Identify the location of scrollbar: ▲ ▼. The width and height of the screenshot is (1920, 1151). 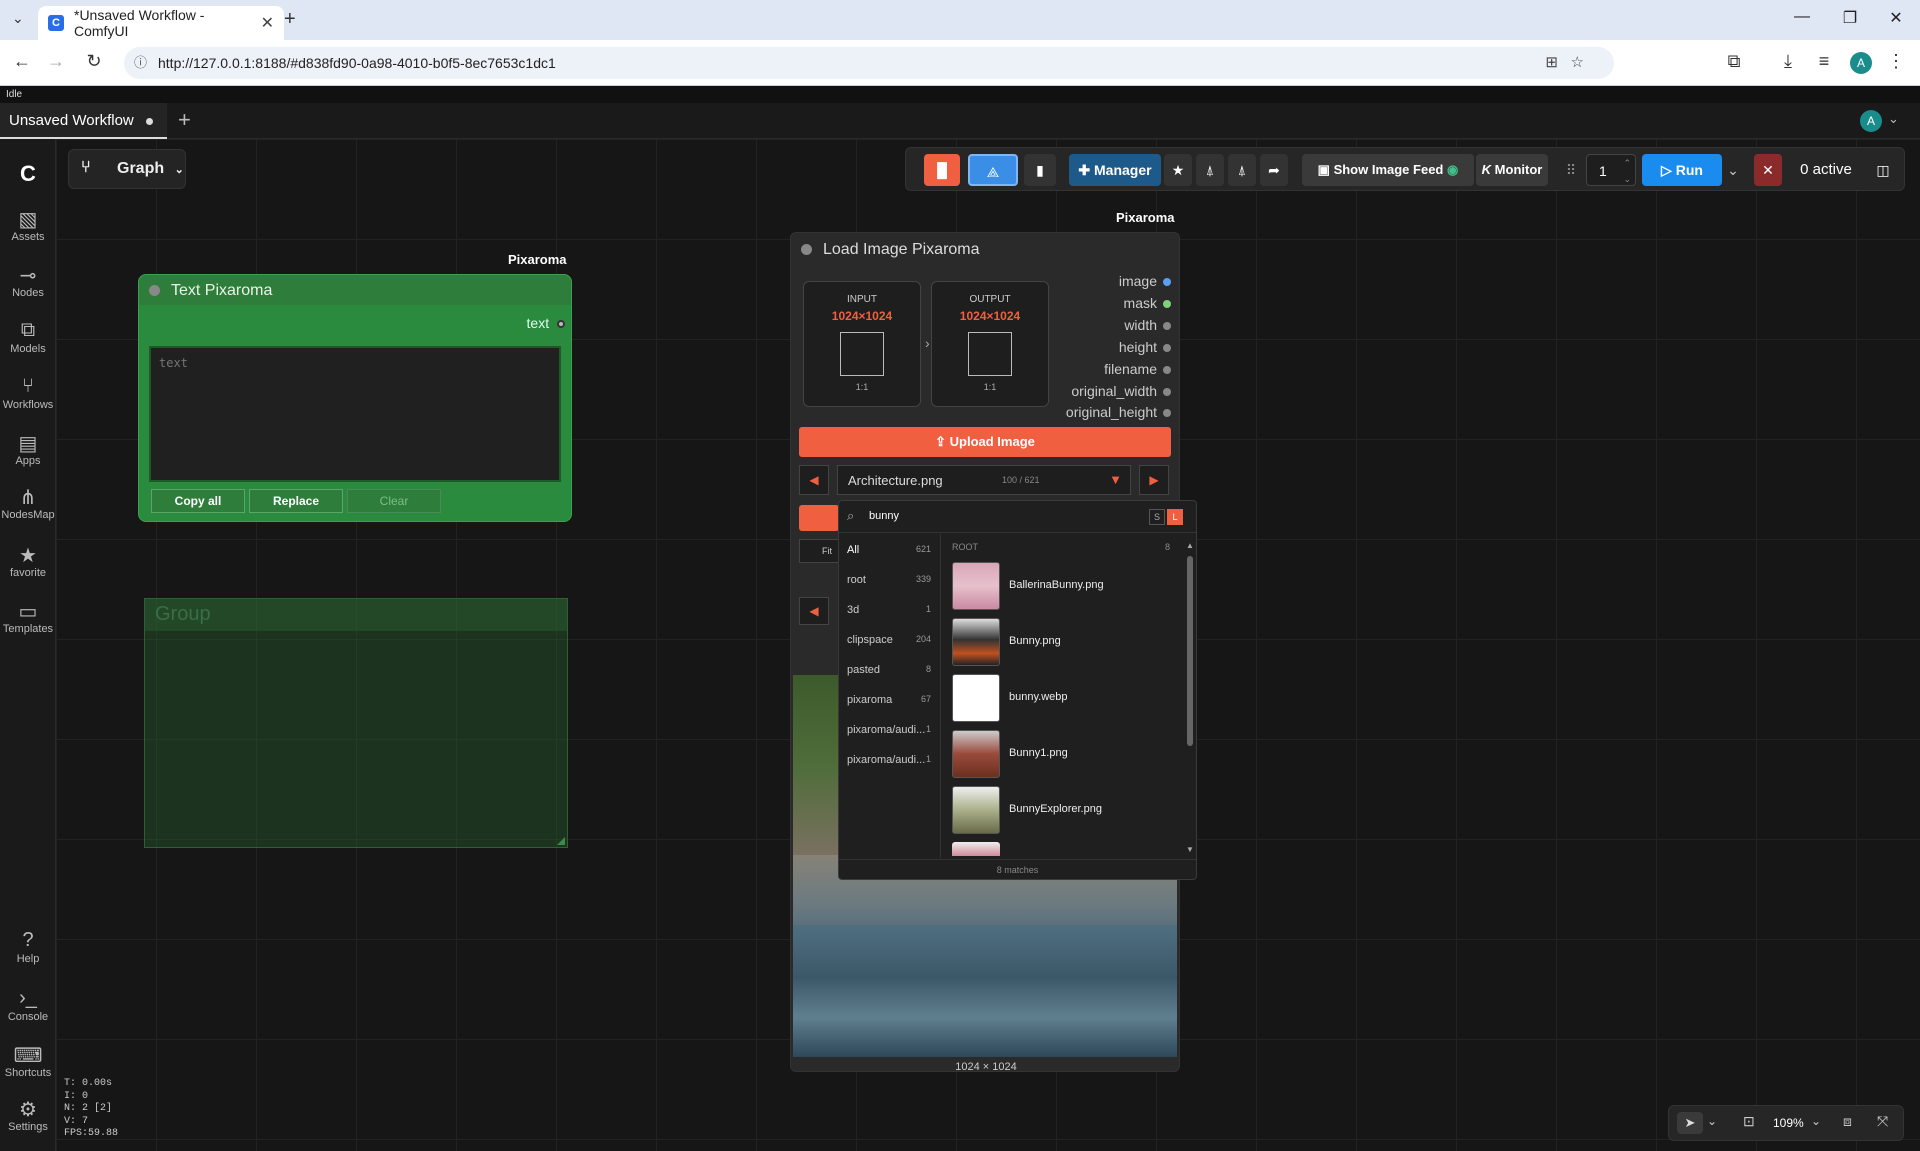
(1190, 699).